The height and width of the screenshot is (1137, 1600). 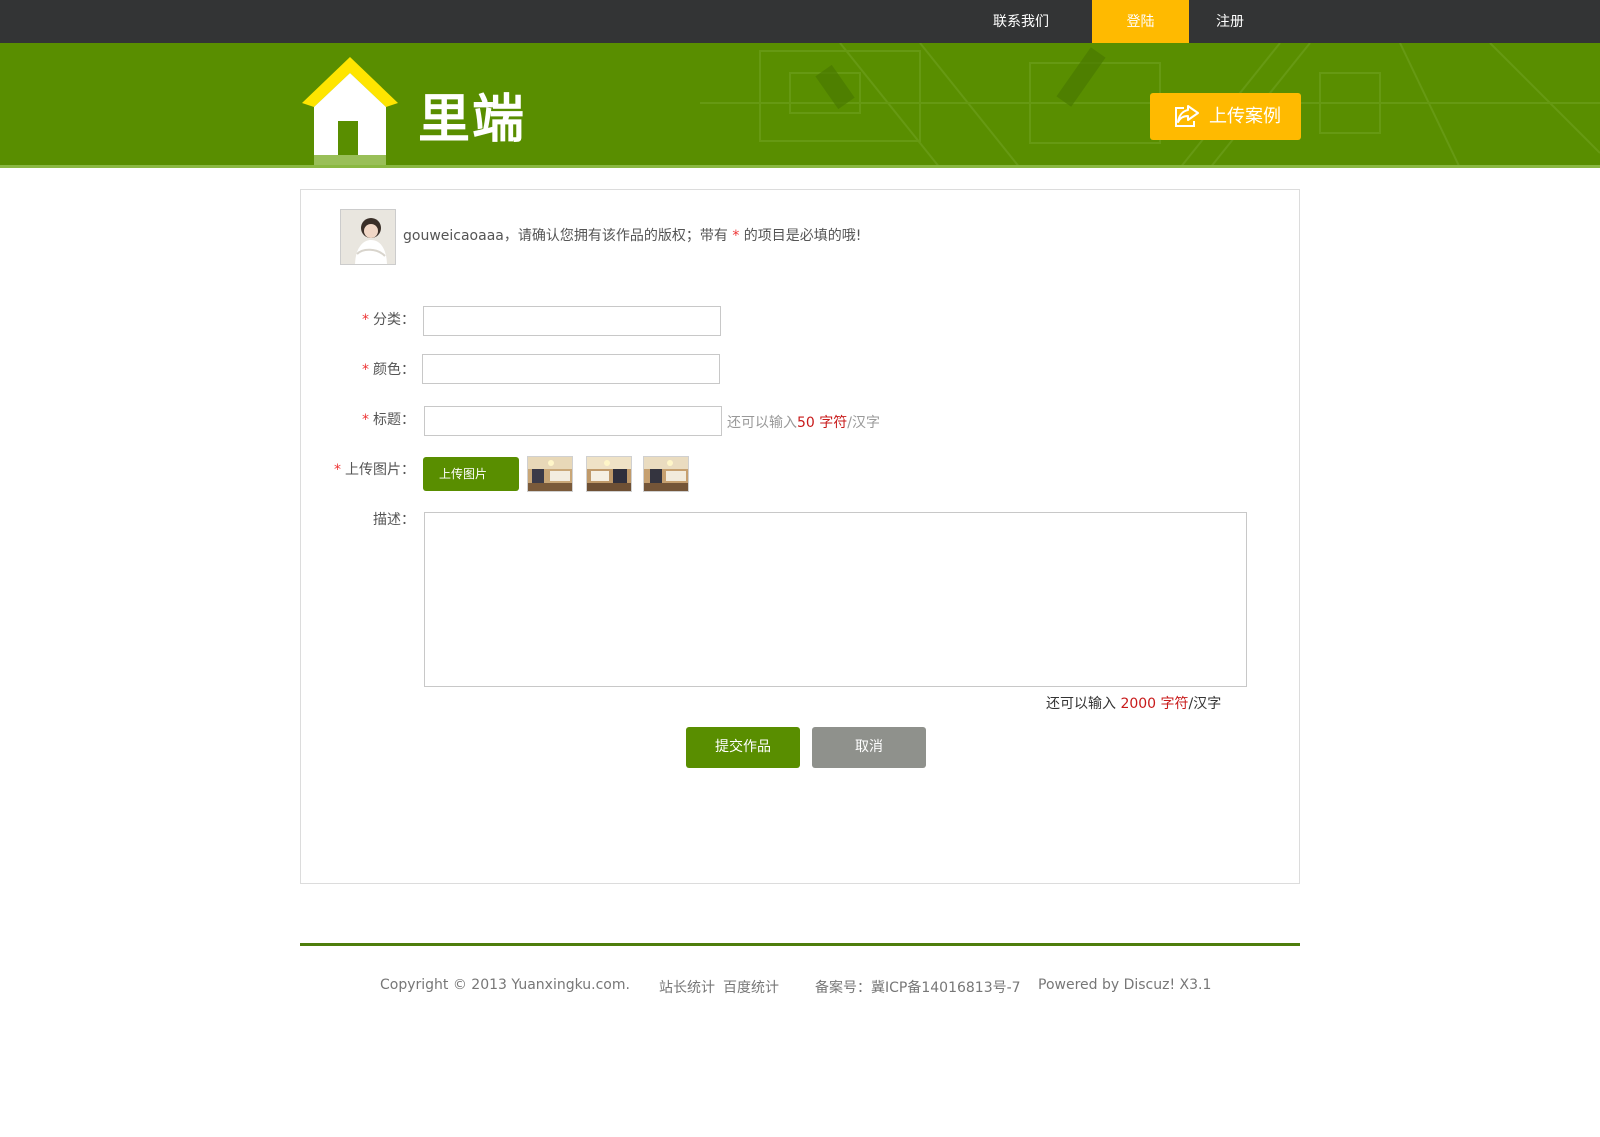 What do you see at coordinates (1021, 23) in the screenshot?
I see `nav-contact-link: 联系我们` at bounding box center [1021, 23].